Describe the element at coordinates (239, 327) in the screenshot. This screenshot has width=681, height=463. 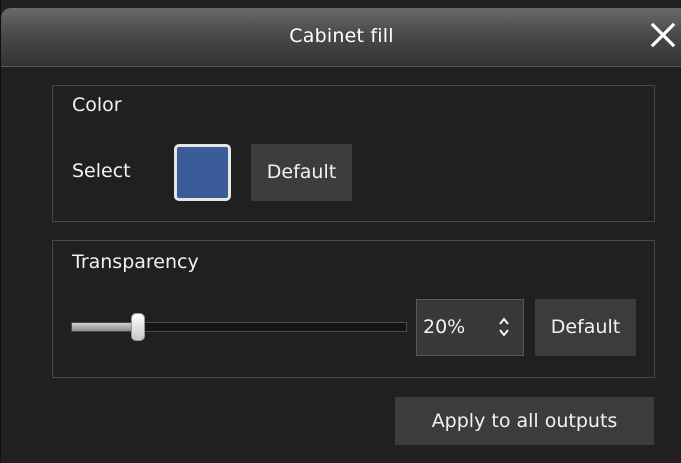
I see `transparency-slider` at that location.